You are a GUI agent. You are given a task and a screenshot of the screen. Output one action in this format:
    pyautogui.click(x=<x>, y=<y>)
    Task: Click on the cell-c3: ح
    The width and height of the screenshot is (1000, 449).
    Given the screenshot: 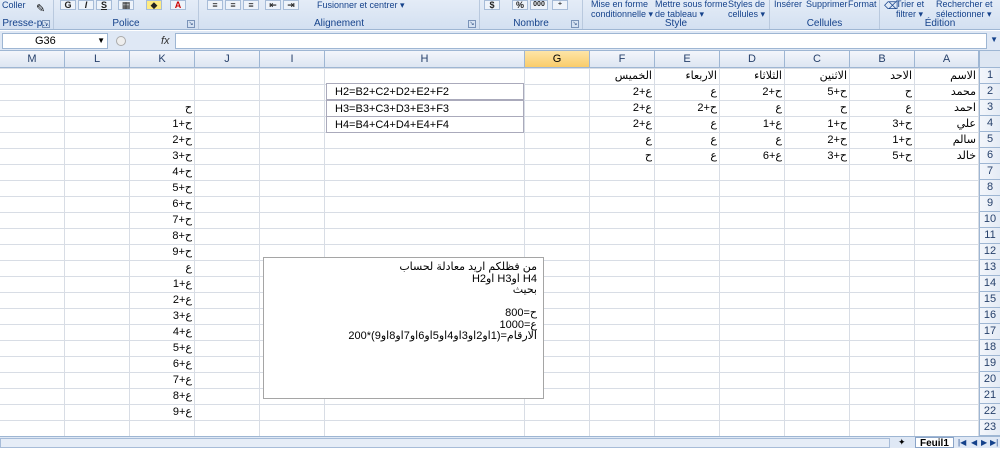 What is the action you would take?
    pyautogui.click(x=817, y=108)
    